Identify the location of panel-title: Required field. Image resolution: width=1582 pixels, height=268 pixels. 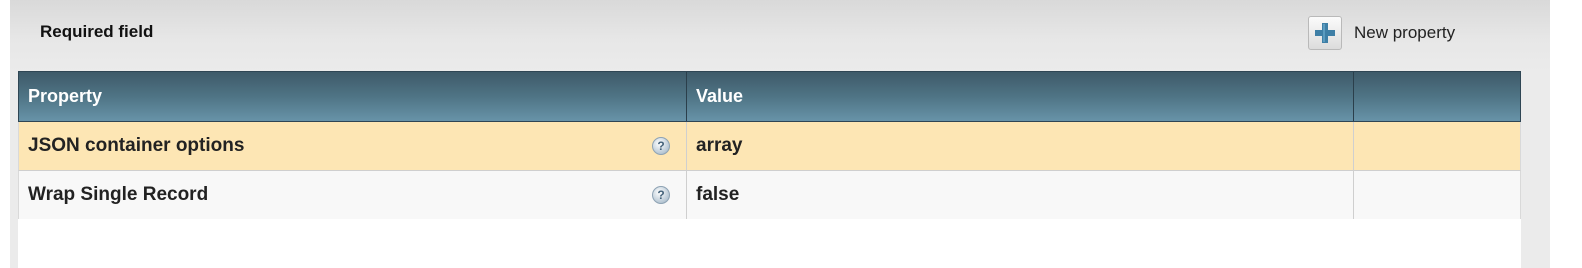
(97, 31).